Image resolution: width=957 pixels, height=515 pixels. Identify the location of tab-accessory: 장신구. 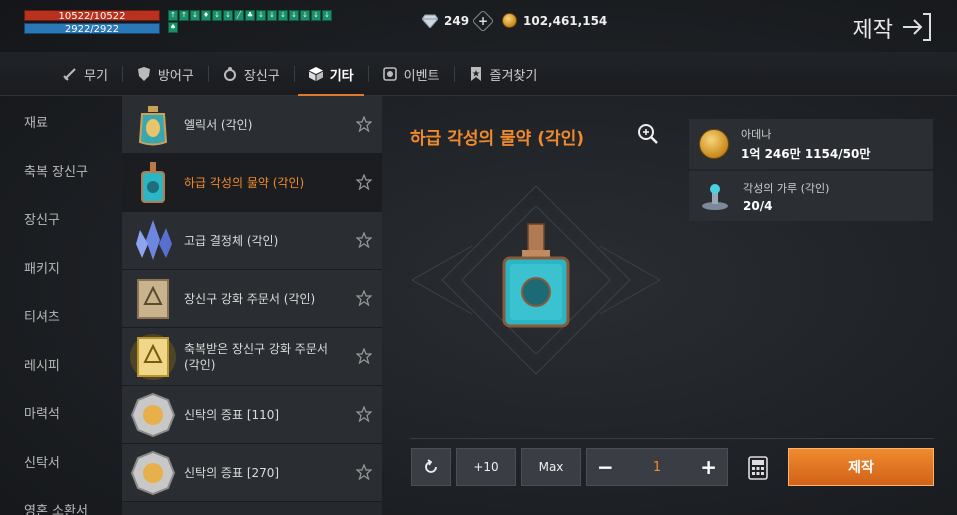
(250, 74).